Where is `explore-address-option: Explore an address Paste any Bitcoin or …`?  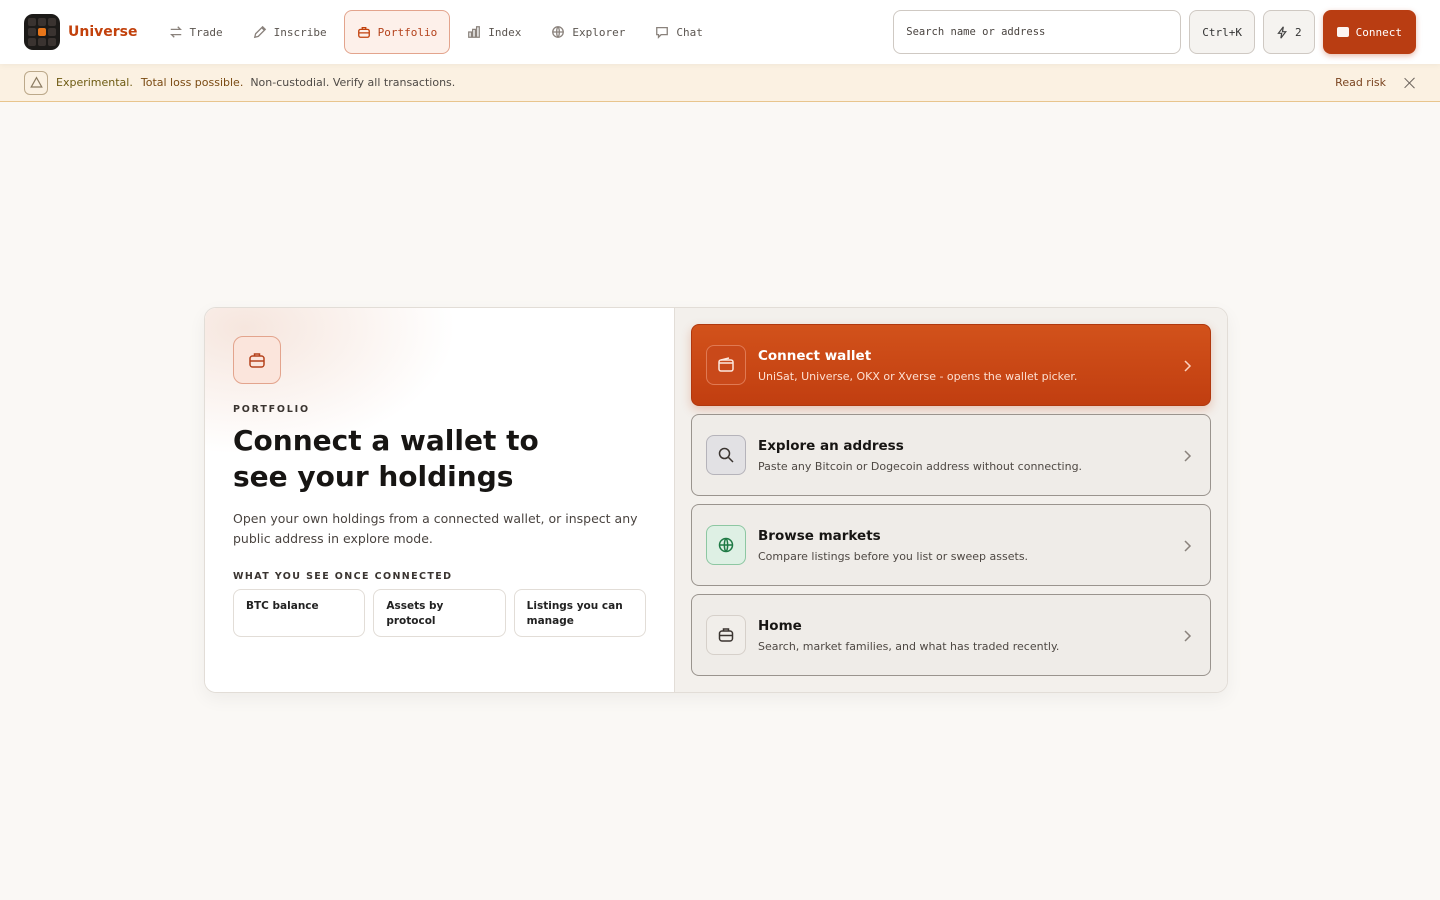
explore-address-option: Explore an address Paste any Bitcoin or … is located at coordinates (951, 455).